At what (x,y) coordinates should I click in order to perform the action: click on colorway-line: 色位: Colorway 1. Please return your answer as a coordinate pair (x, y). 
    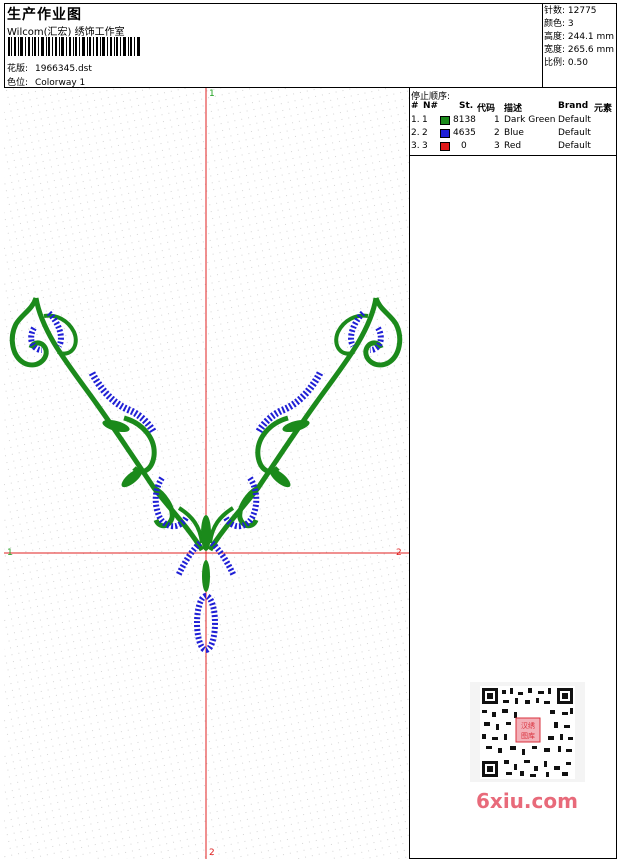
    Looking at the image, I should click on (46, 81).